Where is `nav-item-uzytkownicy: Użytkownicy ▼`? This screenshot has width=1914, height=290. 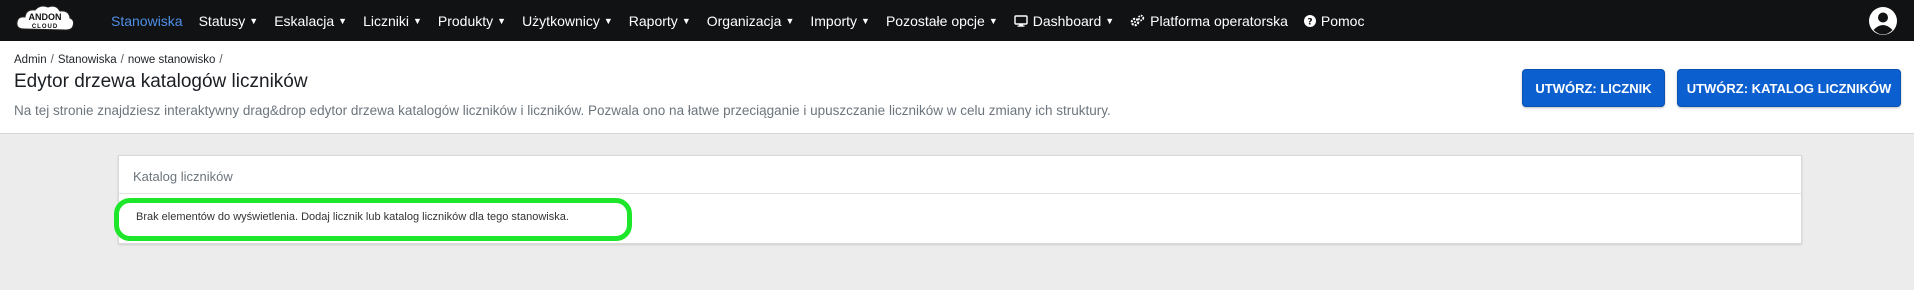 nav-item-uzytkownicy: Użytkownicy ▼ is located at coordinates (567, 20).